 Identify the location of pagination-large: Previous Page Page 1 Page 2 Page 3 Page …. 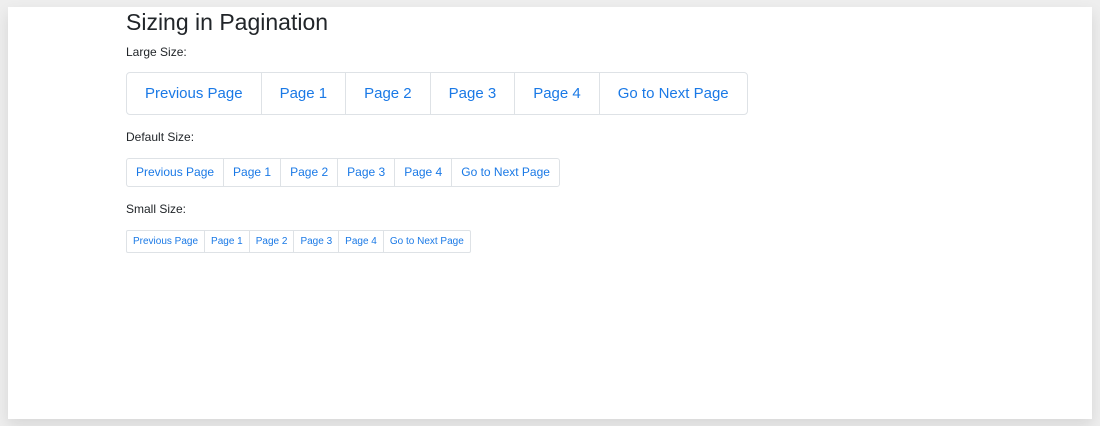
(437, 93).